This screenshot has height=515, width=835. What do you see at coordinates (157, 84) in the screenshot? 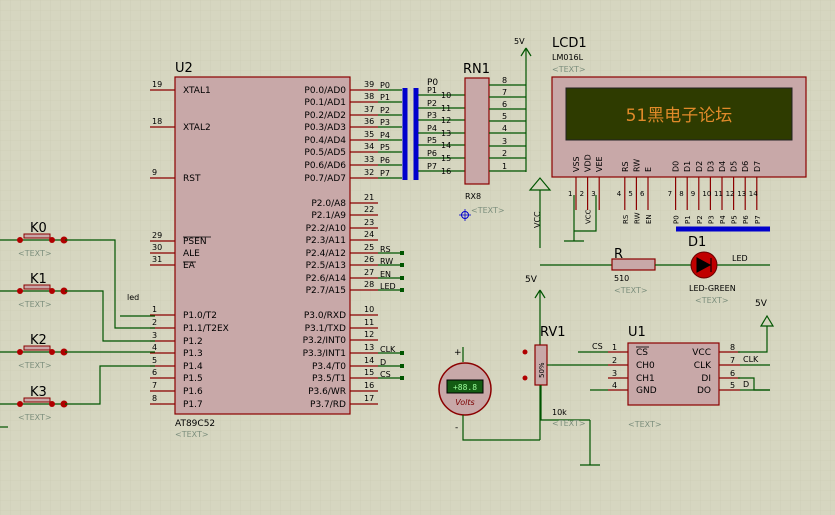
I see `u2-pin-number: 19` at bounding box center [157, 84].